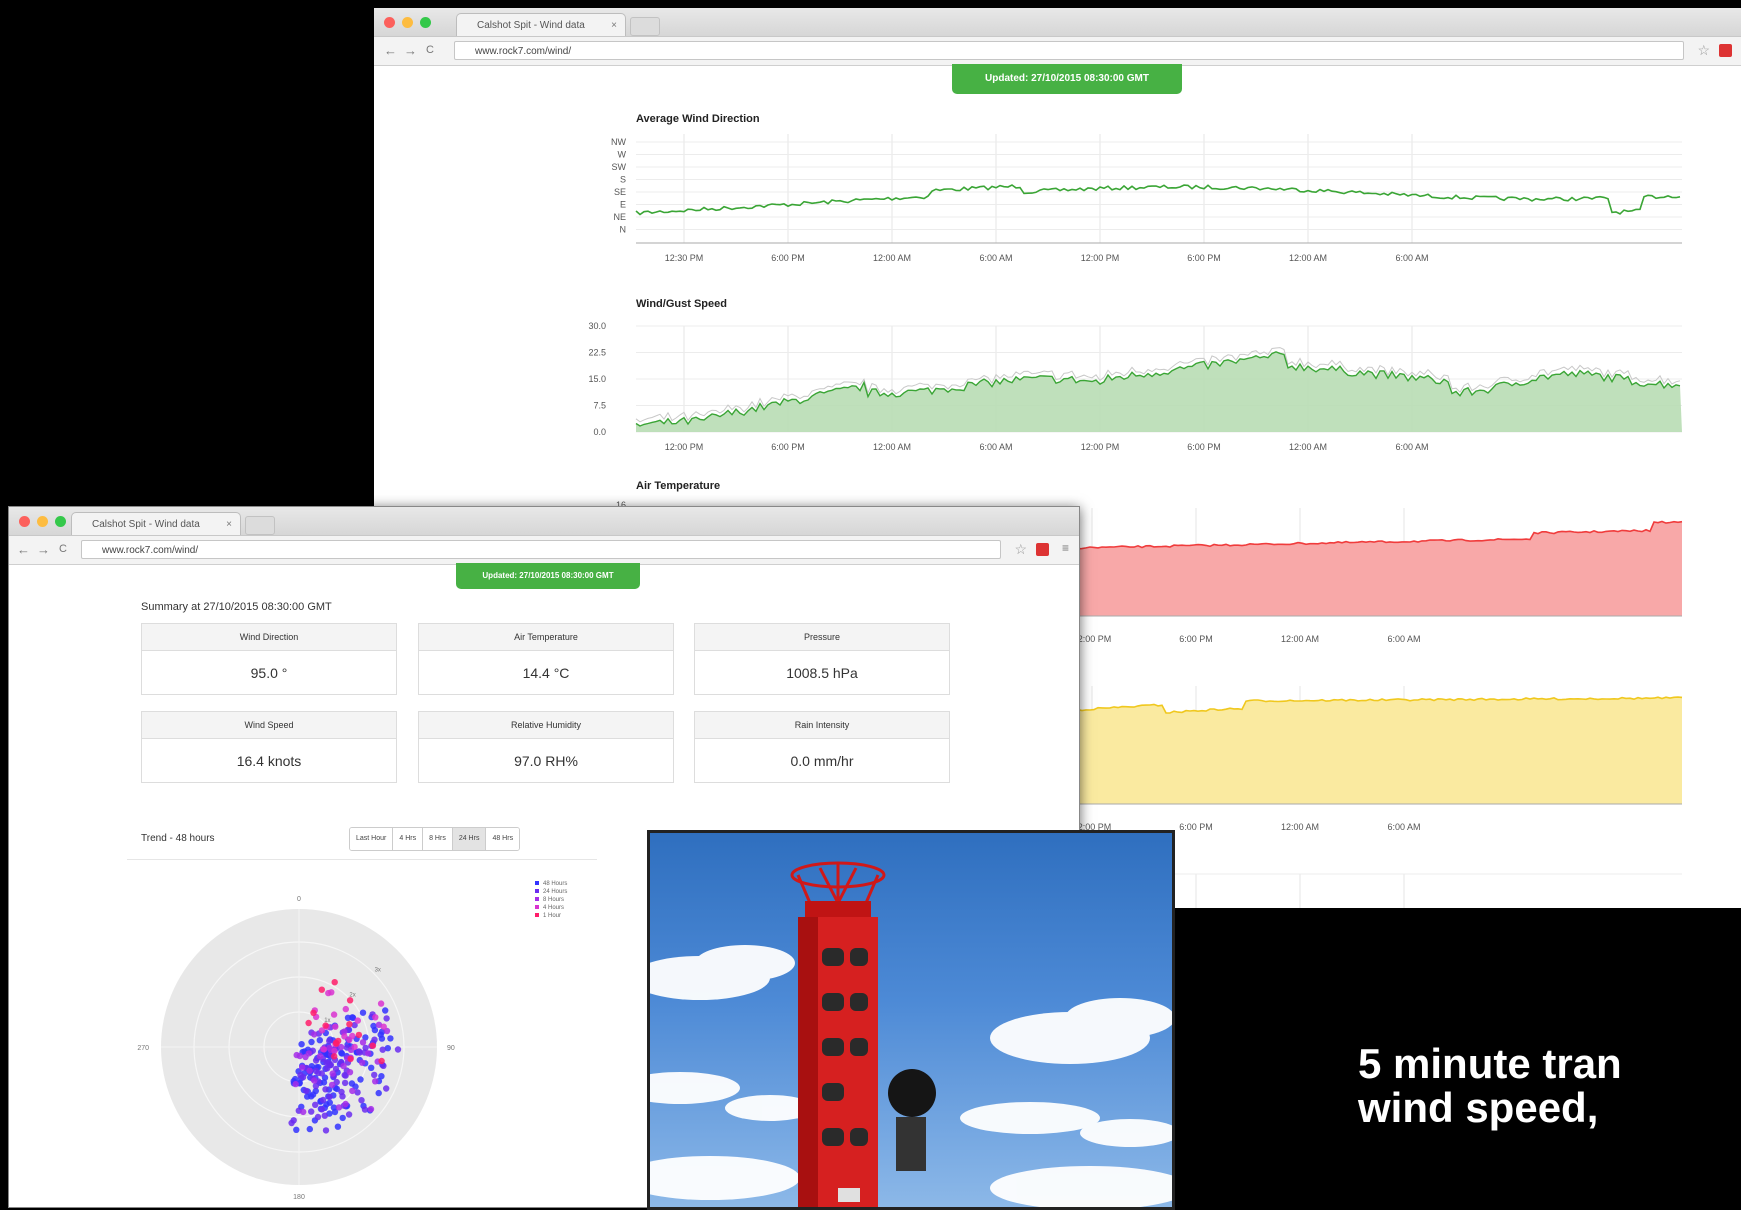  I want to click on card-pressure: Pressure 1008.5 hPa, so click(822, 659).